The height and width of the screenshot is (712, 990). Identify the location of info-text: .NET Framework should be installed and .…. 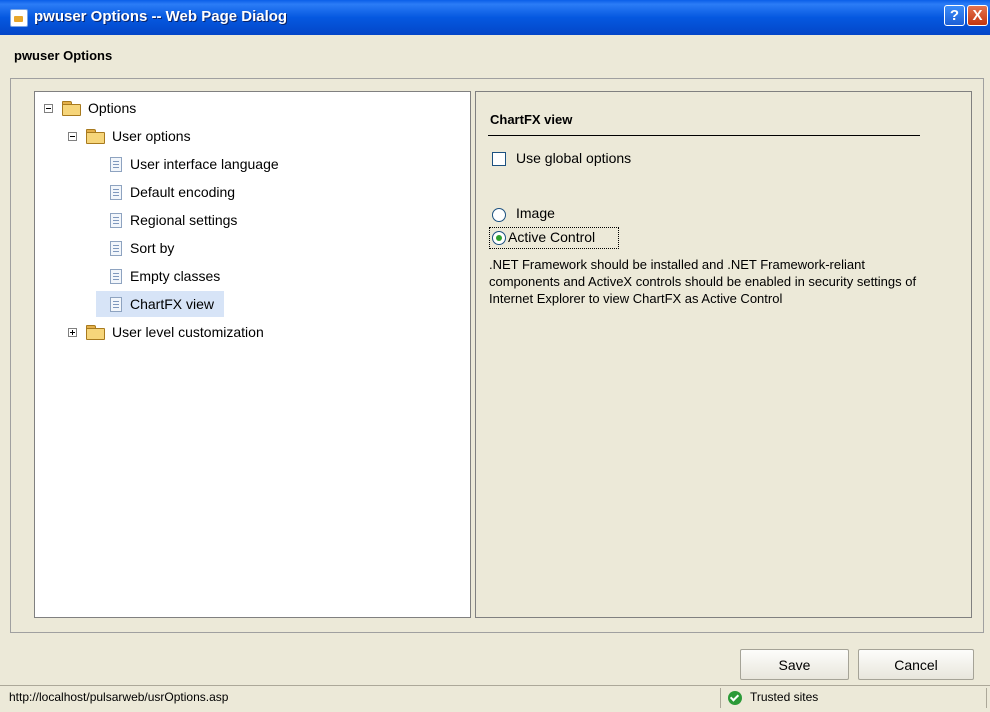
(703, 281).